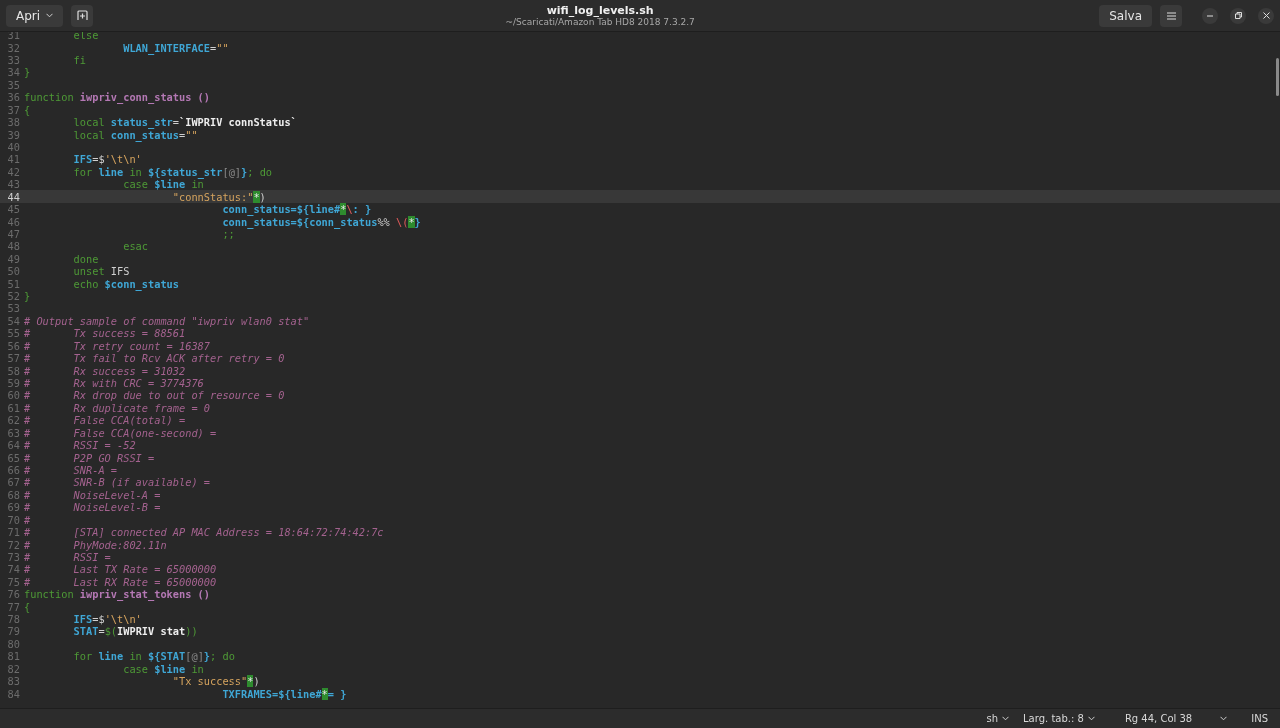 This screenshot has width=1280, height=728. What do you see at coordinates (27, 519) in the screenshot?
I see `code-line: #` at bounding box center [27, 519].